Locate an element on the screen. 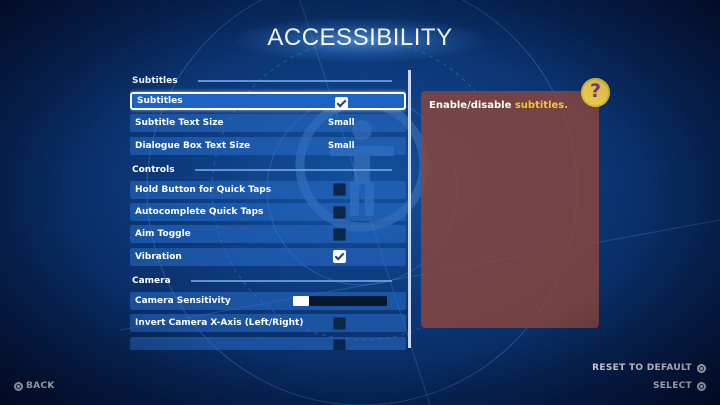 The width and height of the screenshot is (720, 405). description-highlight: subtitles. is located at coordinates (541, 105).